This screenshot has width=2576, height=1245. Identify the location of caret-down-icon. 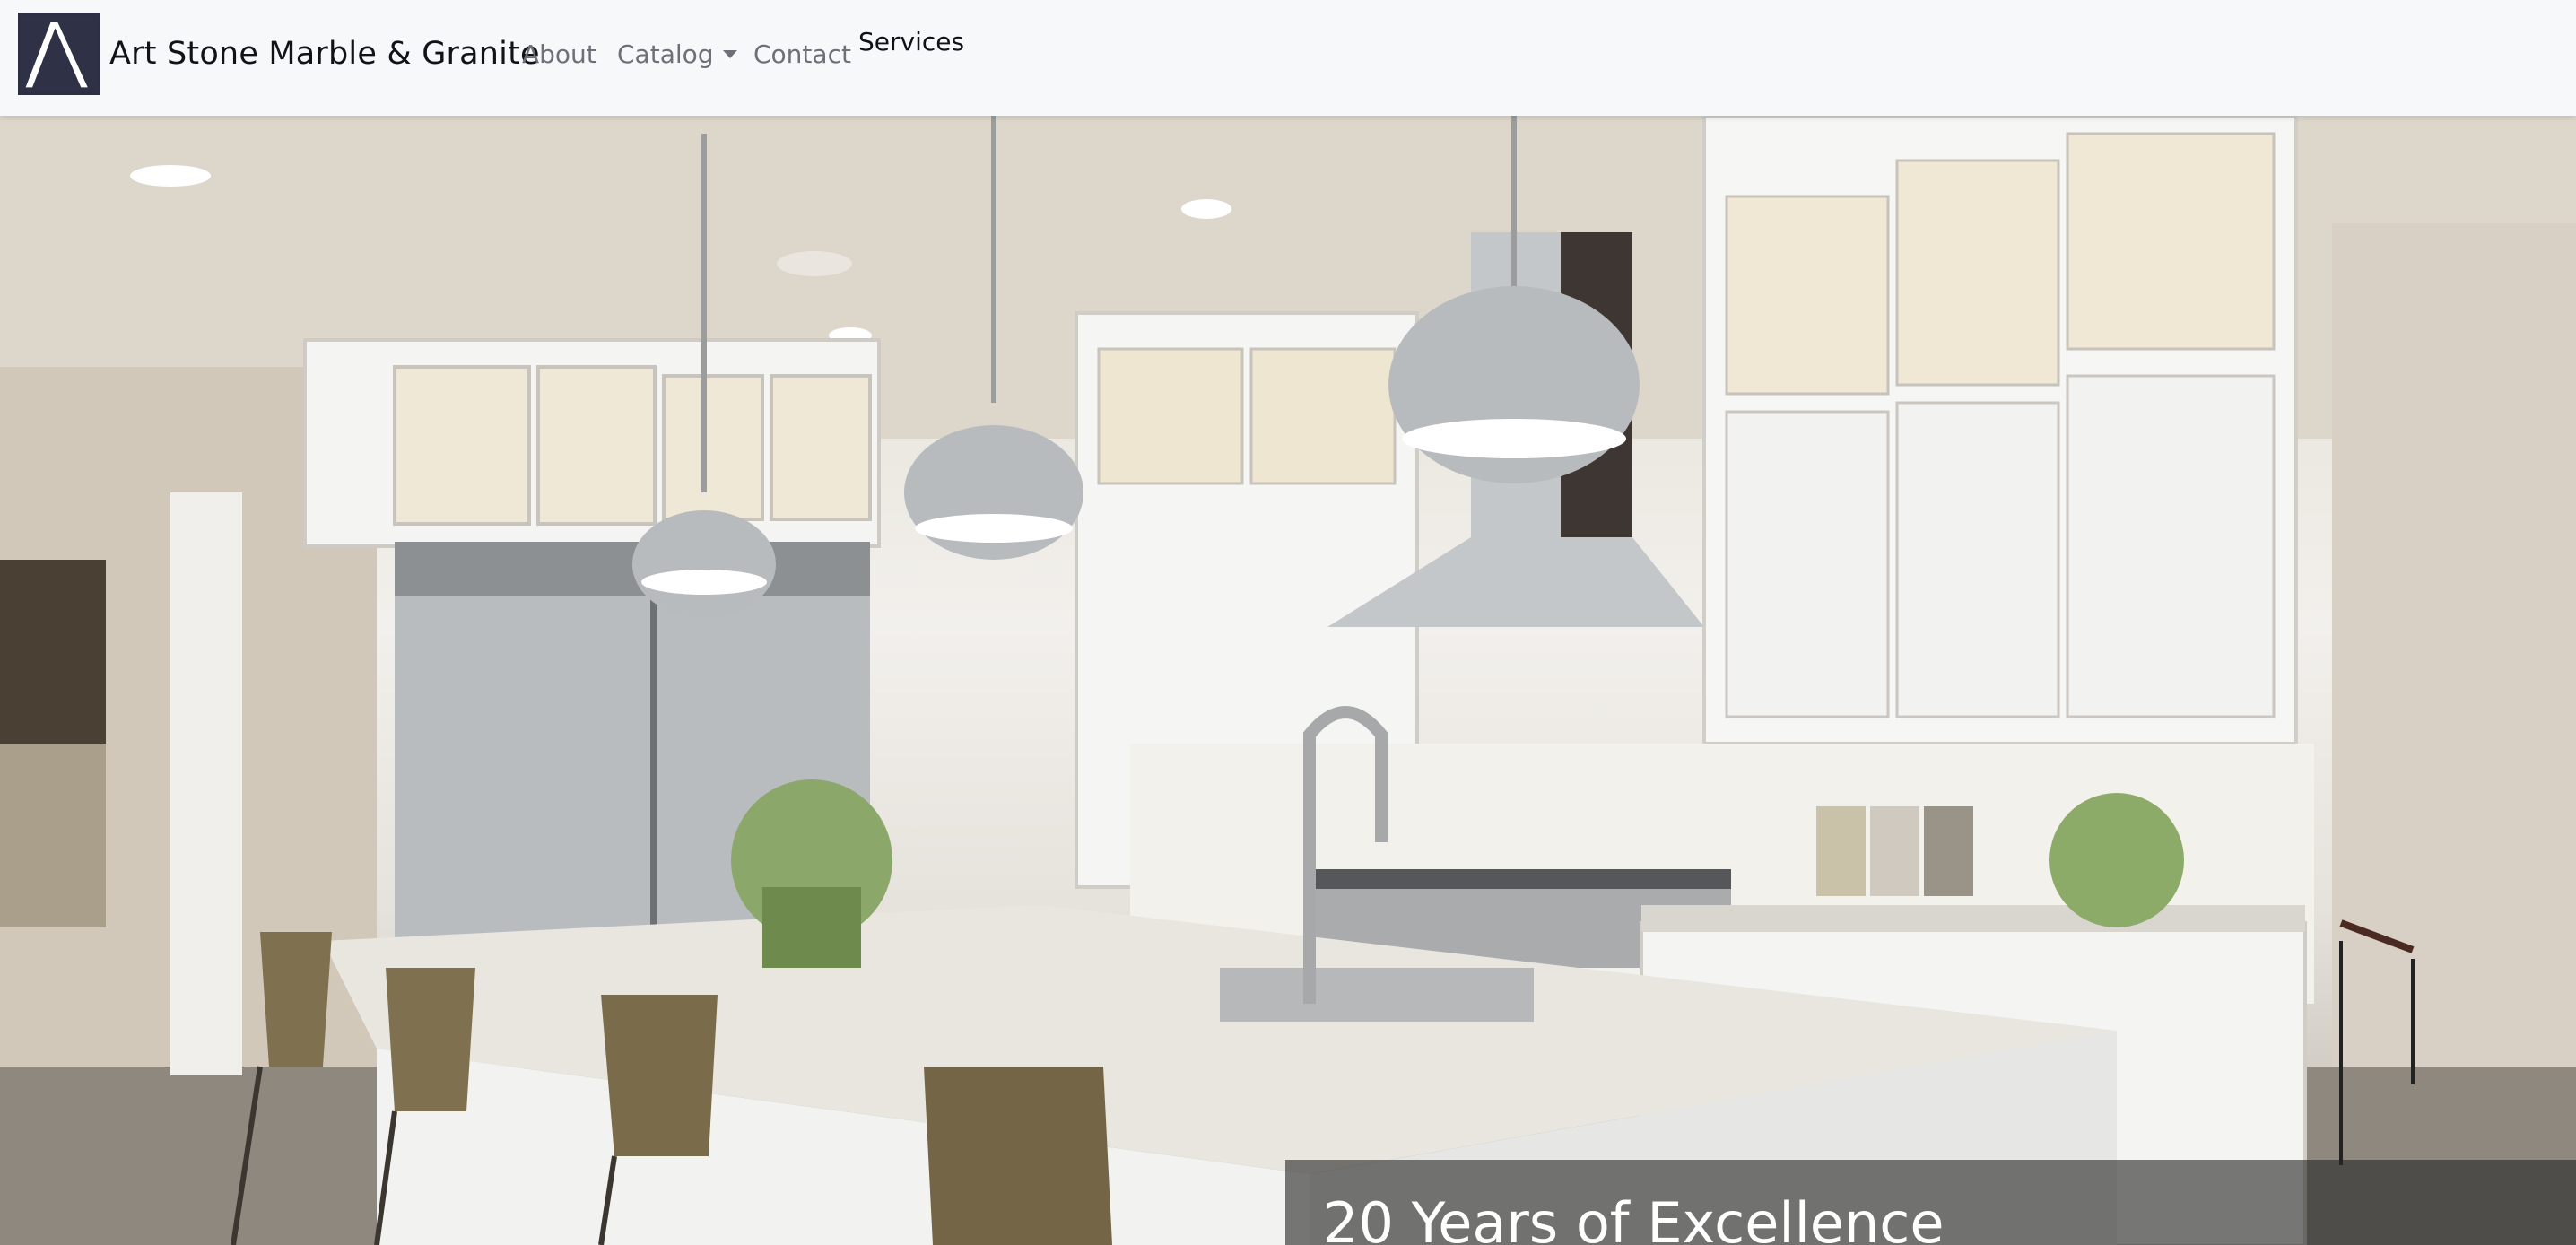
(729, 54).